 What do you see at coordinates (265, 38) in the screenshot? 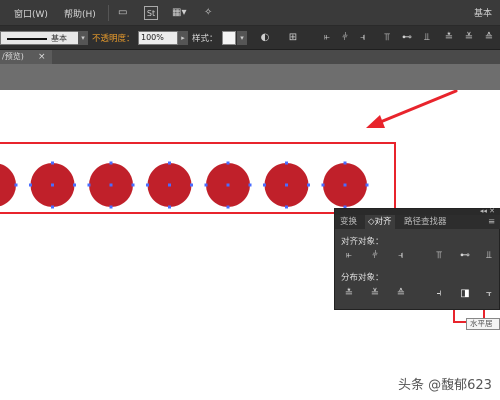
I see `recolor-icon: ◐` at bounding box center [265, 38].